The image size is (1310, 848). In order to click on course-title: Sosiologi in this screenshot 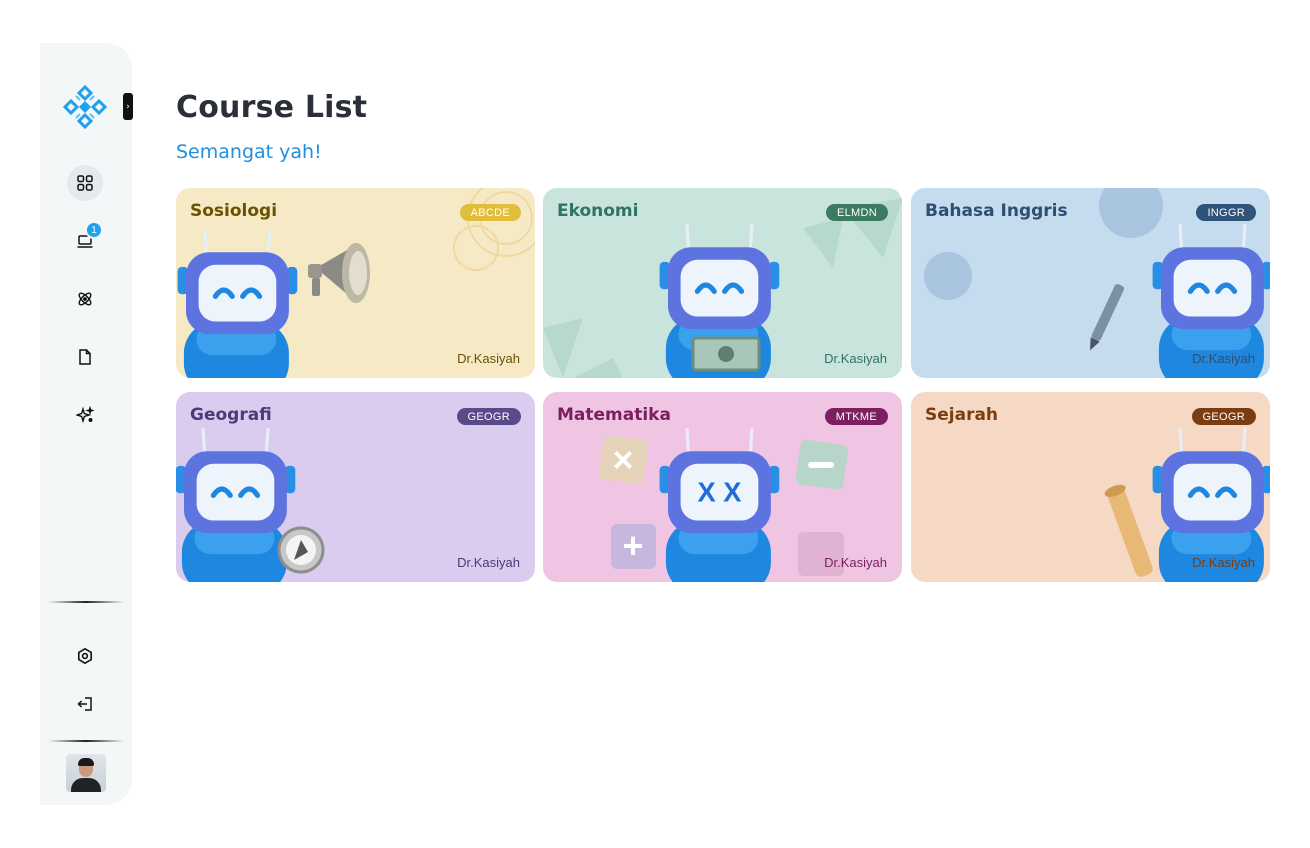, I will do `click(234, 211)`.